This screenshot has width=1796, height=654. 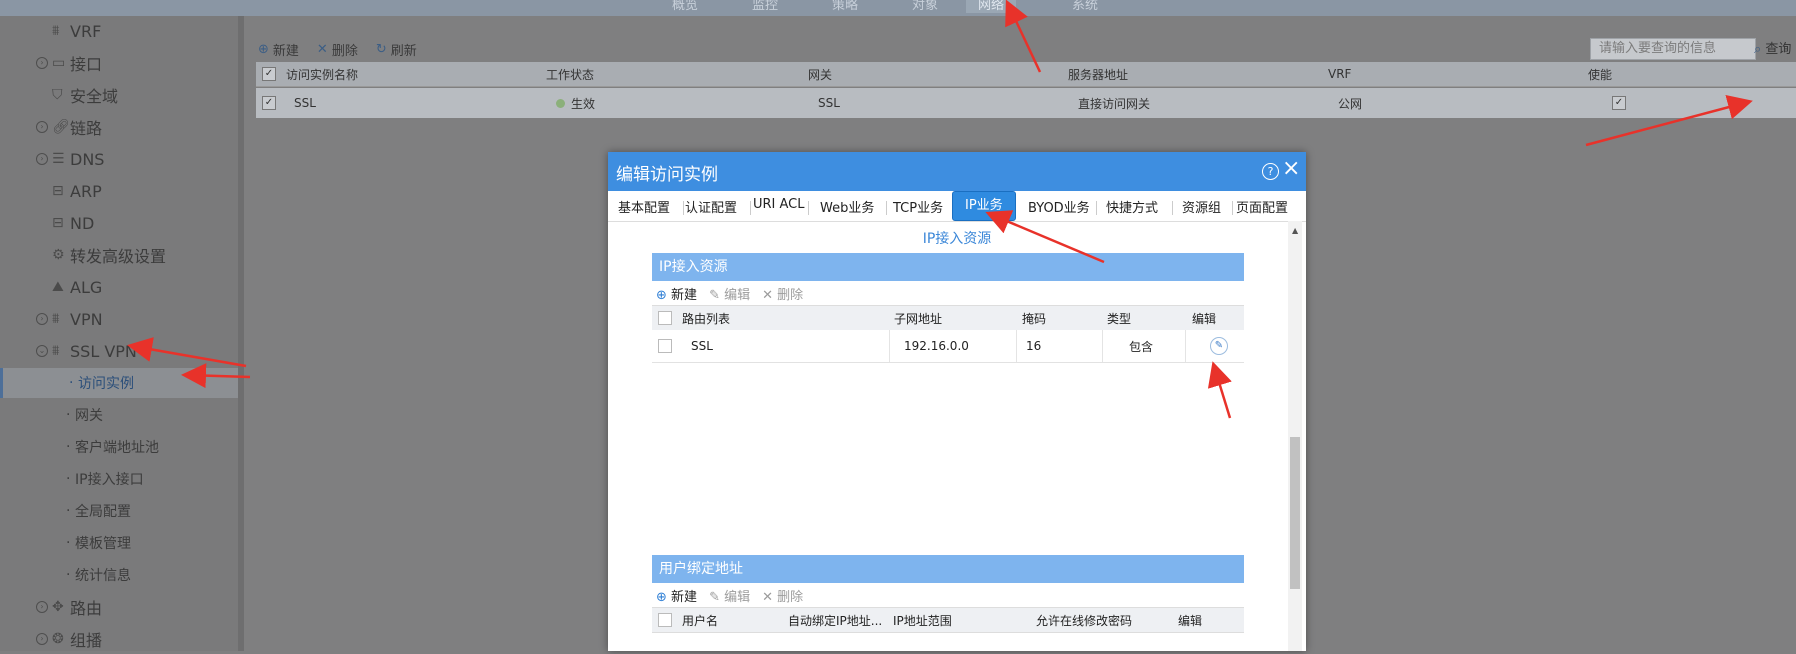 I want to click on sidebar-item-forwarding-advanced: ⚙ 转发高级设置, so click(x=119, y=255).